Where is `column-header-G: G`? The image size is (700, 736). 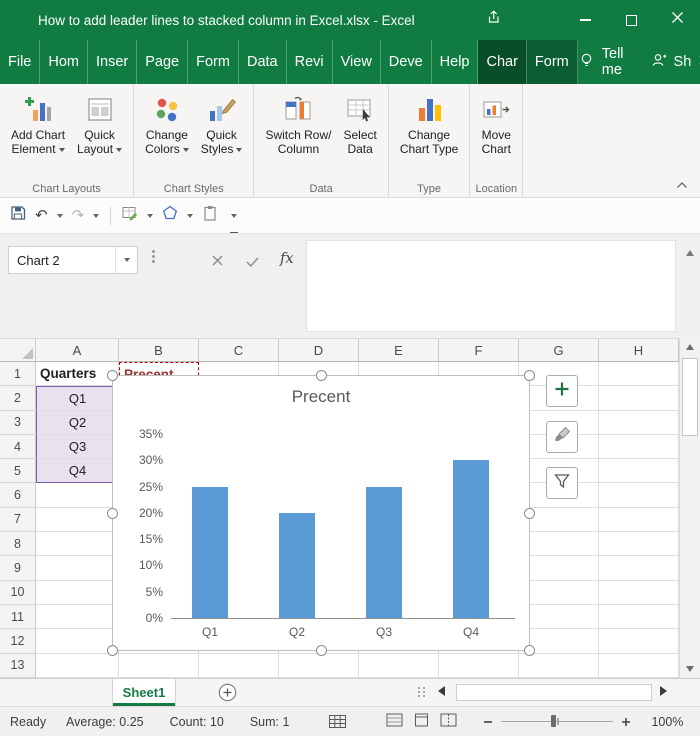 column-header-G: G is located at coordinates (559, 350).